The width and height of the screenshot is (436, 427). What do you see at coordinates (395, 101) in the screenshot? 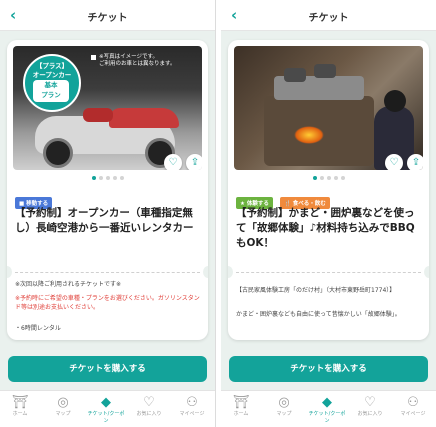
I see `child-head` at bounding box center [395, 101].